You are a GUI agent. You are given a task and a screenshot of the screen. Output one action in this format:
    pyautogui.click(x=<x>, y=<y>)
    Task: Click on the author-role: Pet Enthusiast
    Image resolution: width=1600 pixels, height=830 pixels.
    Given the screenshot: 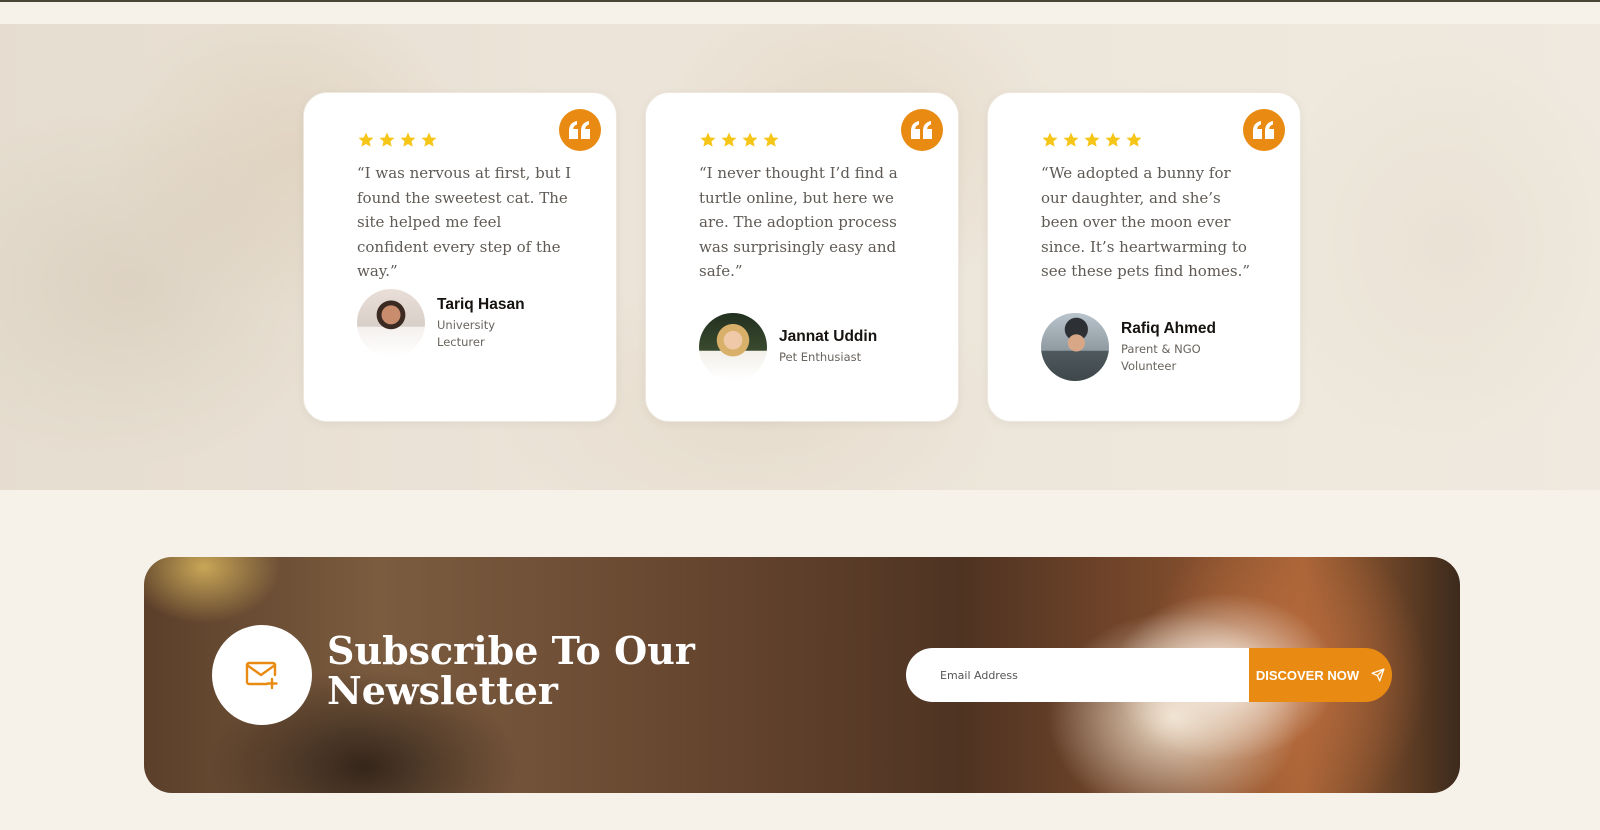 What is the action you would take?
    pyautogui.click(x=820, y=357)
    